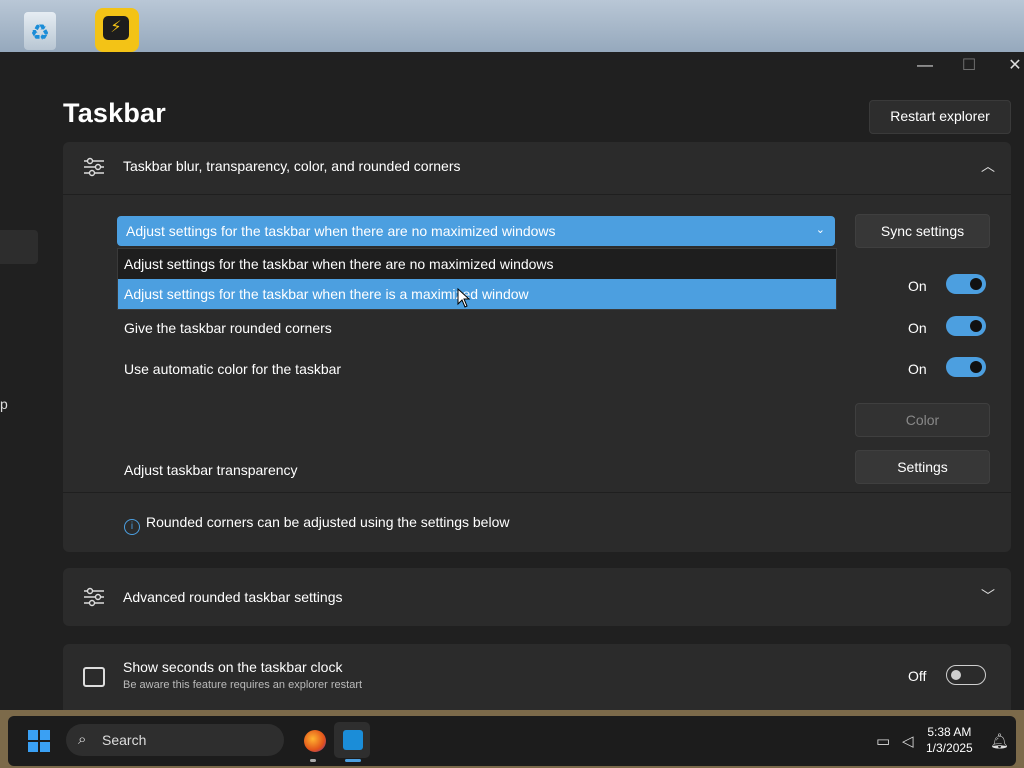 Image resolution: width=1024 pixels, height=768 pixels. Describe the element at coordinates (922, 231) in the screenshot. I see `sync-settings-button: Sync settings` at that location.